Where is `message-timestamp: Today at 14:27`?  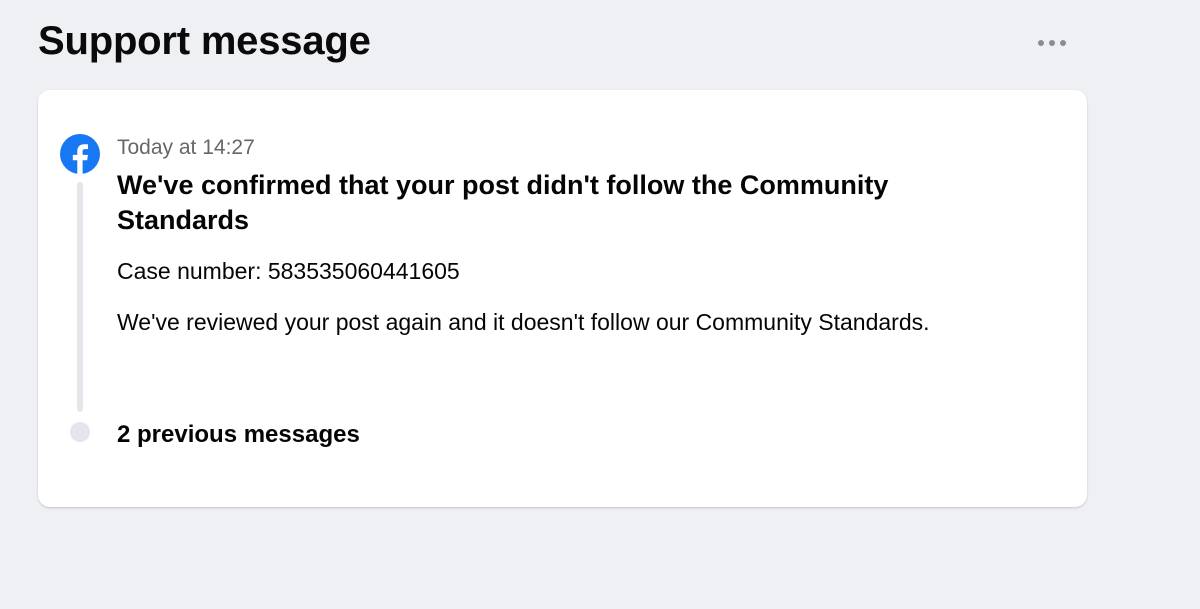 message-timestamp: Today at 14:27 is located at coordinates (186, 147).